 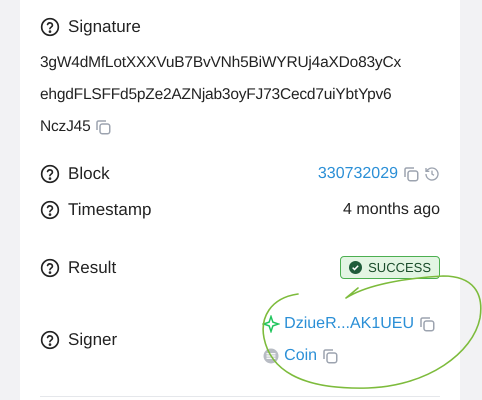 I want to click on sparkle-icon, so click(x=271, y=323).